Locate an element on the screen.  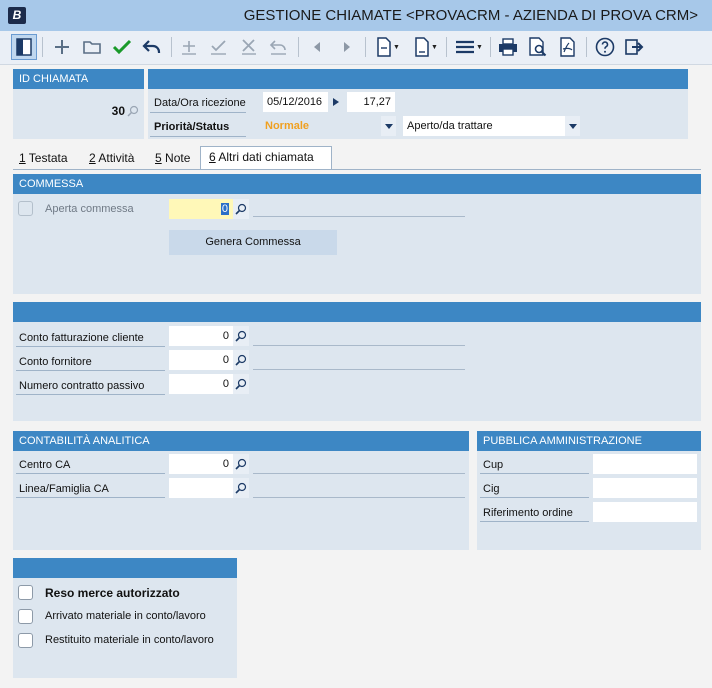
linea-famiglia-field is located at coordinates (201, 488).